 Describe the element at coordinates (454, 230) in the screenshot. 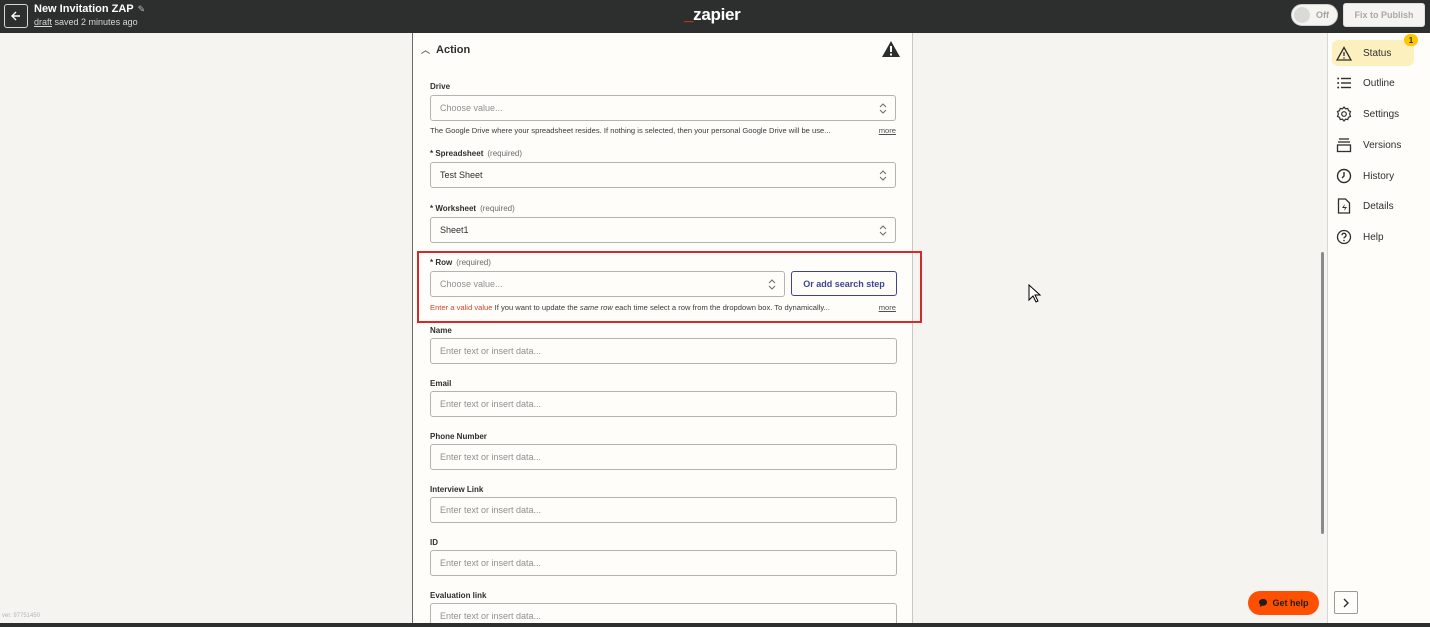

I see `worksheet-value: Sheet1` at that location.